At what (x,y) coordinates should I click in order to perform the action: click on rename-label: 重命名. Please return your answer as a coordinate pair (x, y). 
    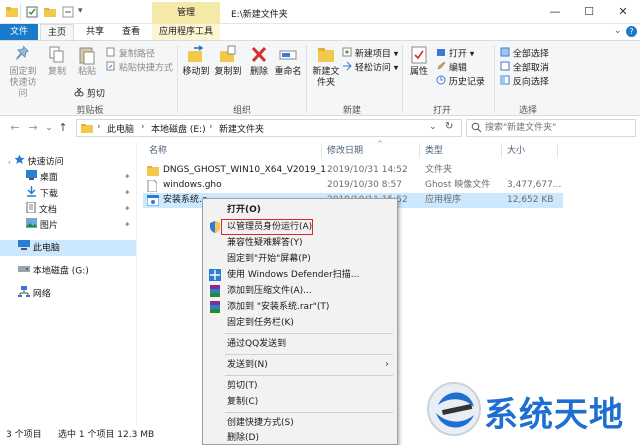
    Looking at the image, I should click on (288, 72).